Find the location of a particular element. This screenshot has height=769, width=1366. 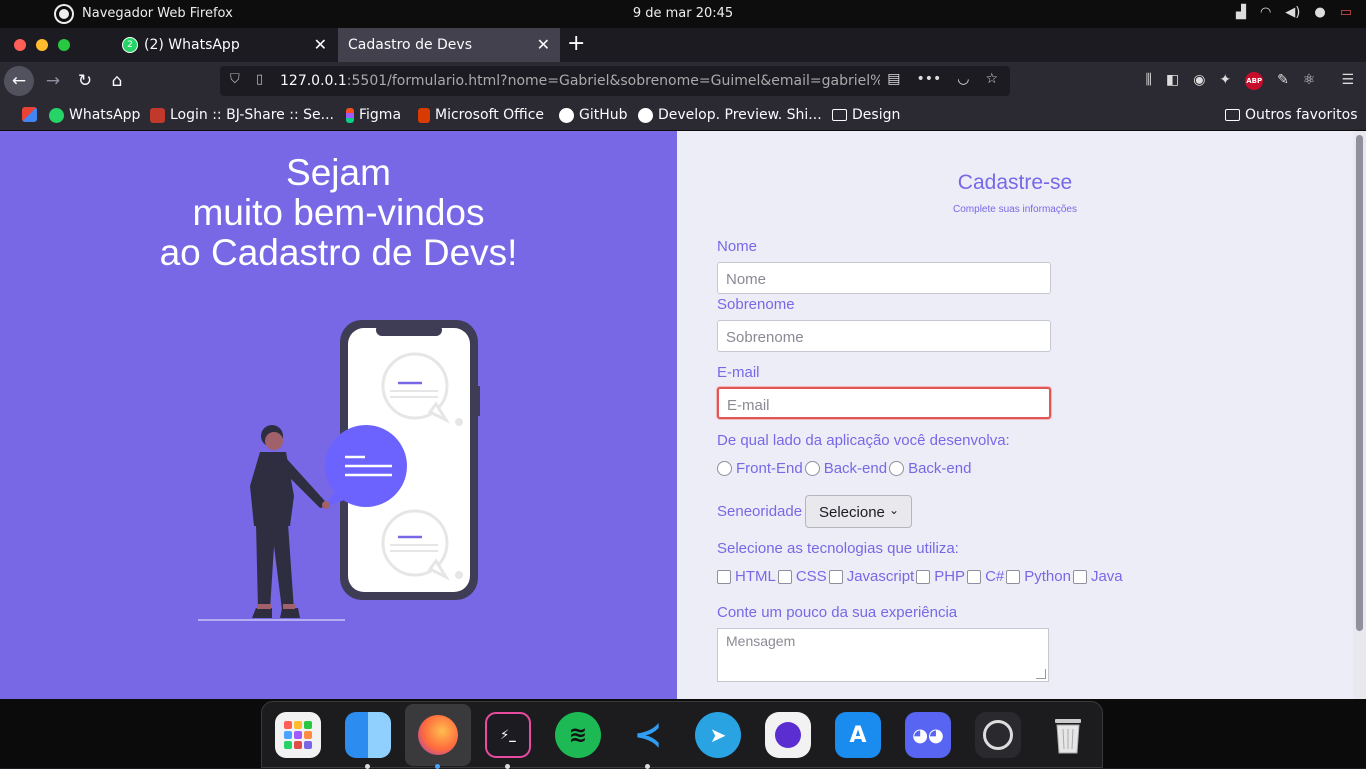

checkbox-java is located at coordinates (1079, 576).